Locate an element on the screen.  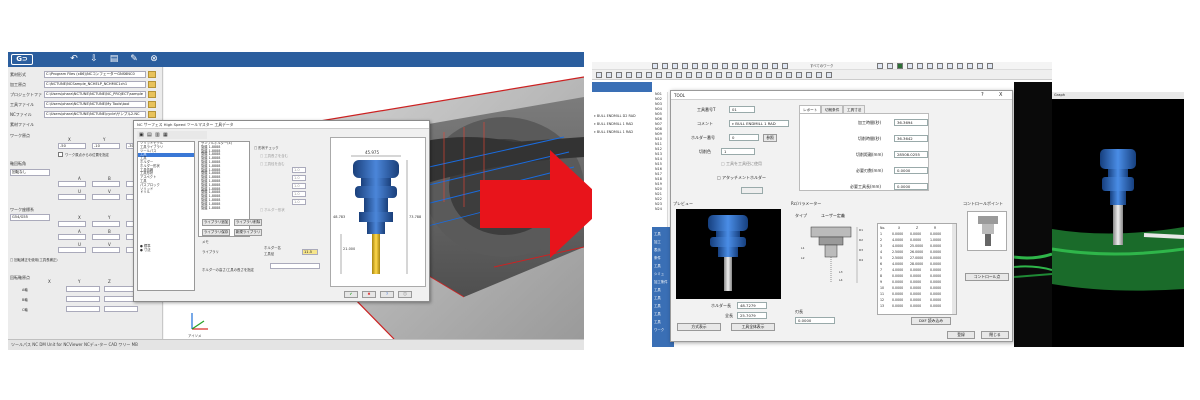
tab-cutting: 切削条件 is located at coordinates (832, 109).